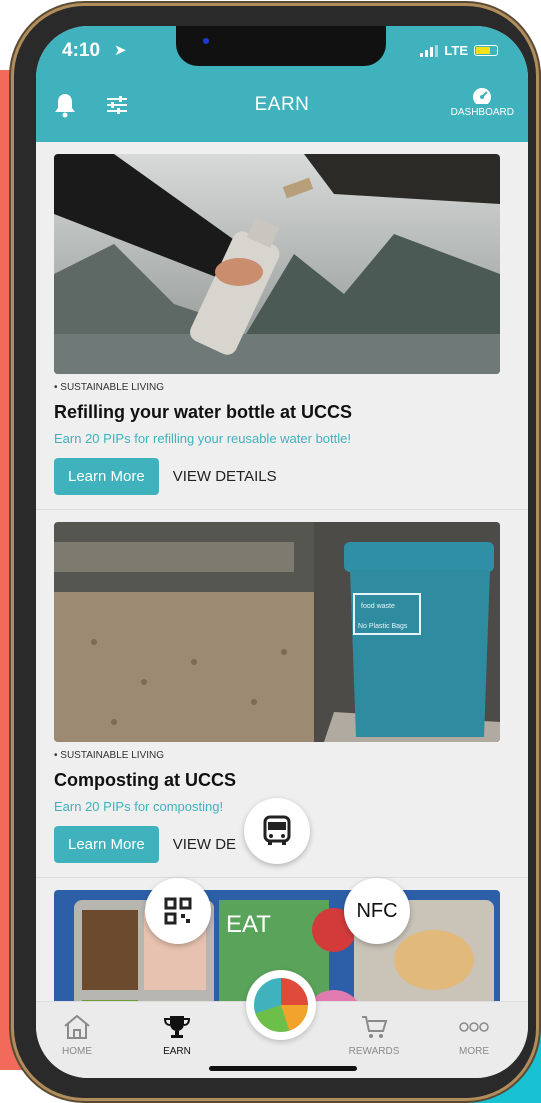  Describe the element at coordinates (486, 50) in the screenshot. I see `battery-icon` at that location.